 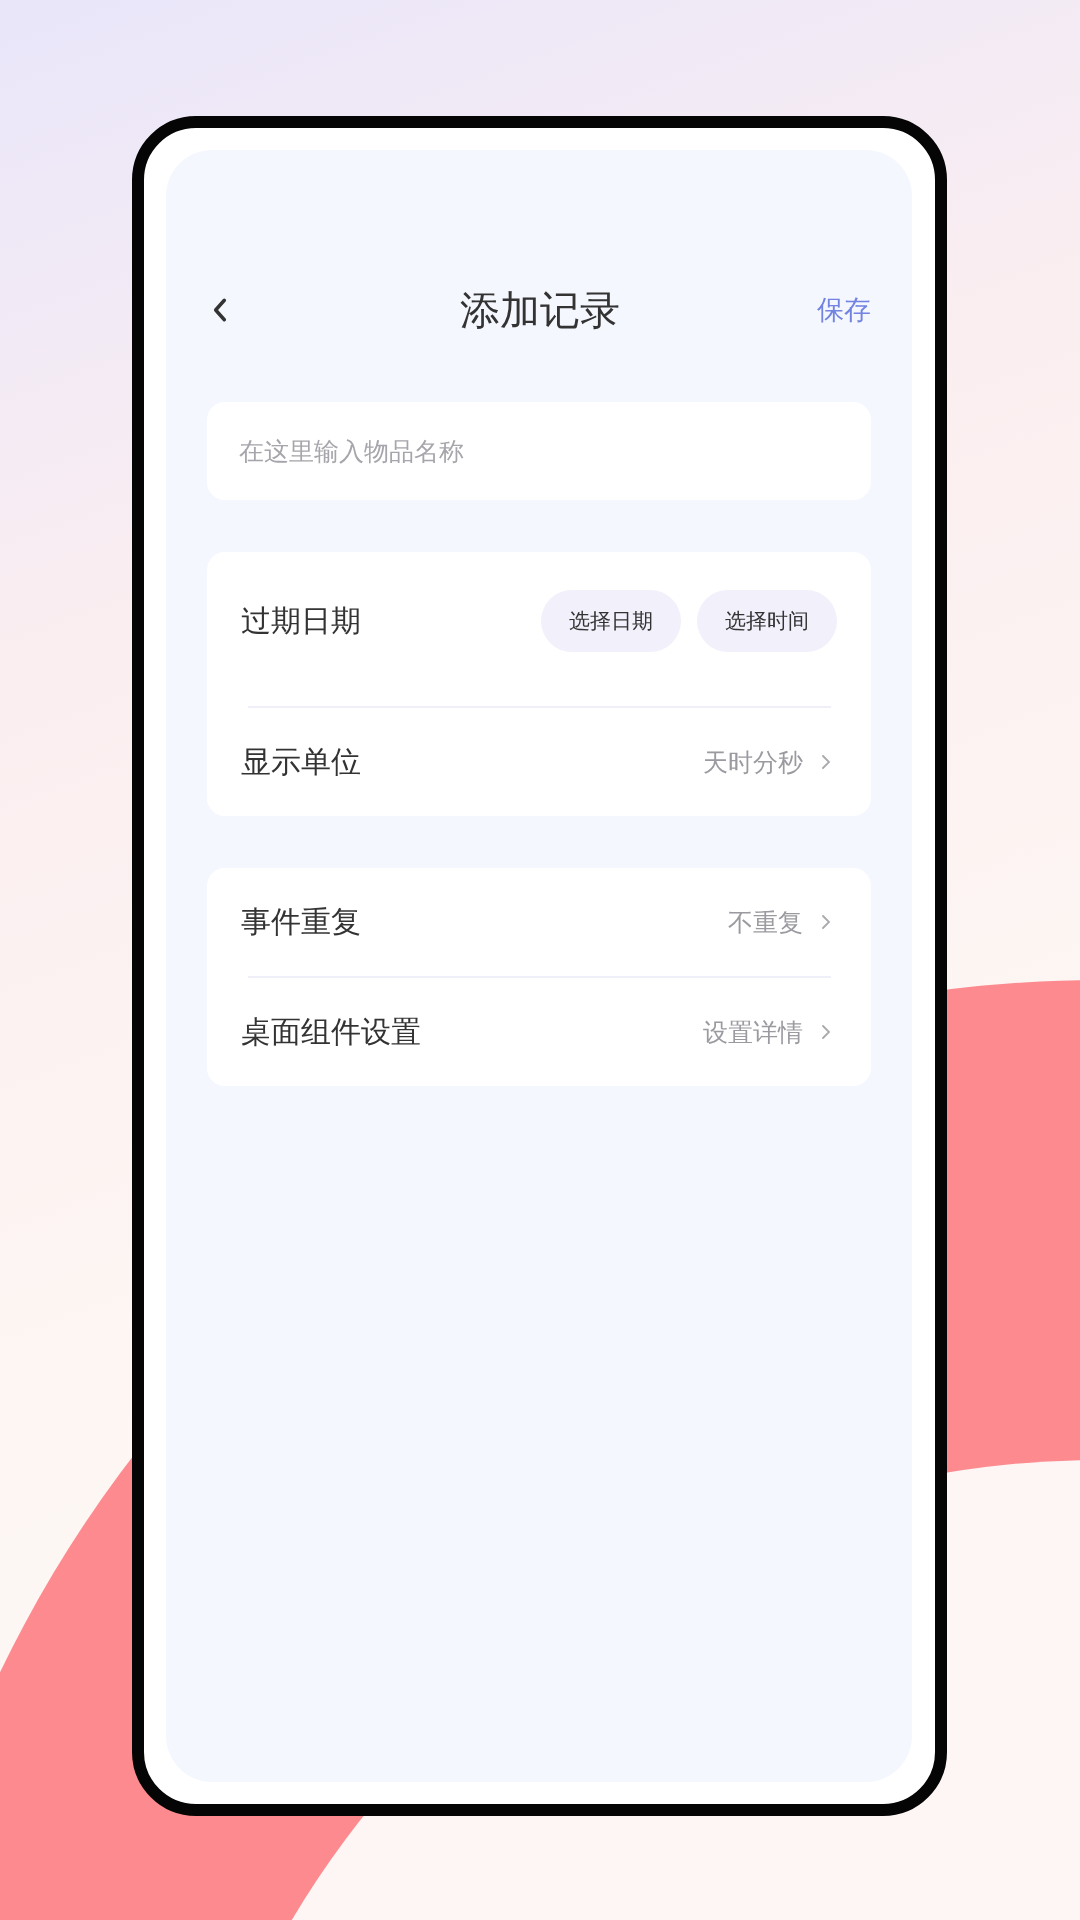 What do you see at coordinates (753, 1032) in the screenshot?
I see `row-value: 设置详情` at bounding box center [753, 1032].